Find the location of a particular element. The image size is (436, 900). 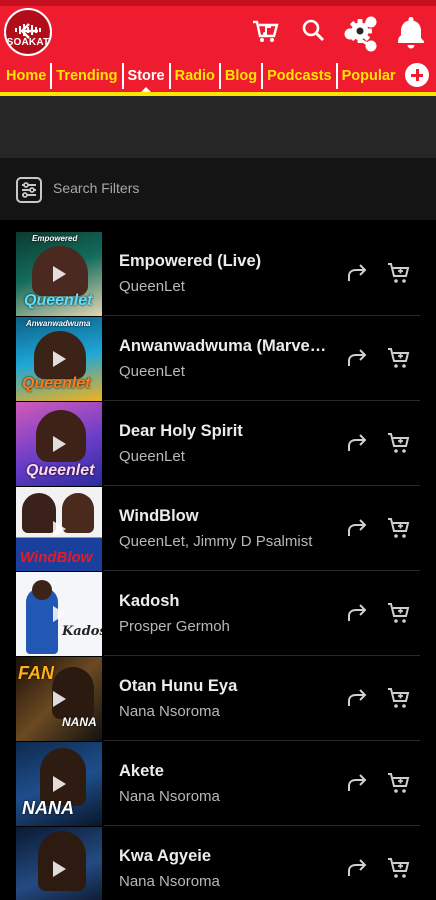

track-title: Otan Hunu Eya is located at coordinates (224, 686).